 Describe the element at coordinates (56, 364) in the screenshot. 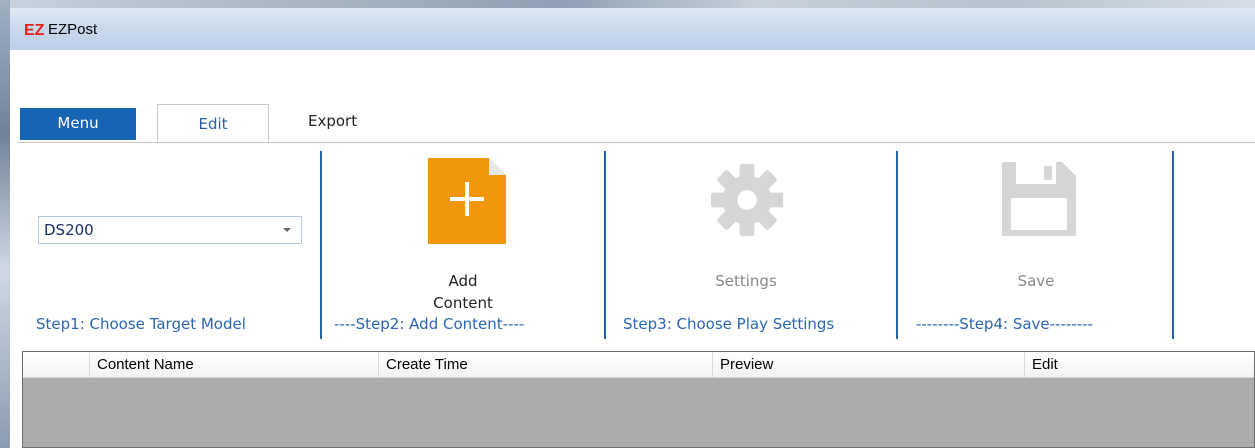

I see `row-header-column` at that location.